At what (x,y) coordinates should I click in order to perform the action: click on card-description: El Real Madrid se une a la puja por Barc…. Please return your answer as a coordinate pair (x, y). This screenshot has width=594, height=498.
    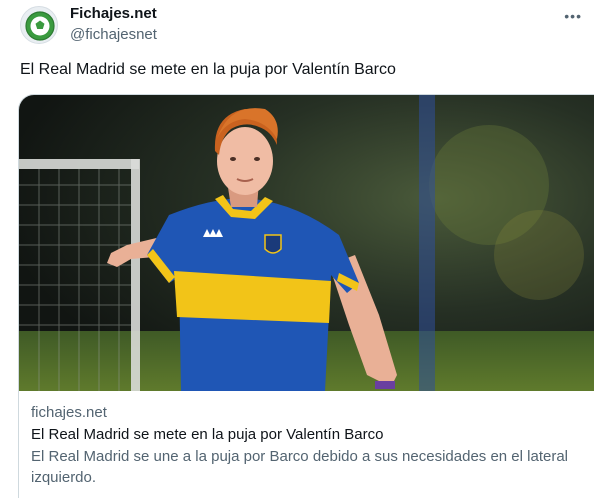
    Looking at the image, I should click on (299, 467).